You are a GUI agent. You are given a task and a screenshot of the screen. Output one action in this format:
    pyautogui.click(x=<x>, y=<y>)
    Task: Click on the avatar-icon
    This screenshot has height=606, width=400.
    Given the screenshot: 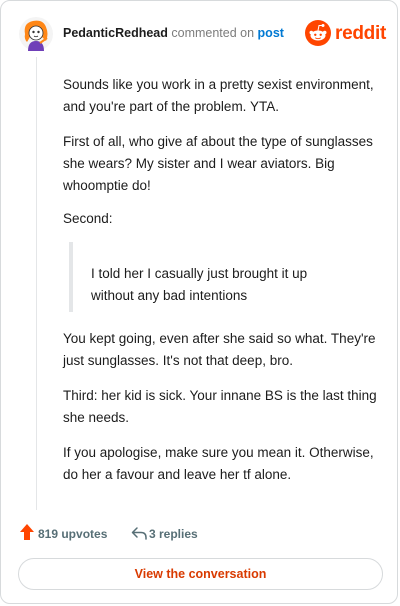 What is the action you would take?
    pyautogui.click(x=36, y=34)
    